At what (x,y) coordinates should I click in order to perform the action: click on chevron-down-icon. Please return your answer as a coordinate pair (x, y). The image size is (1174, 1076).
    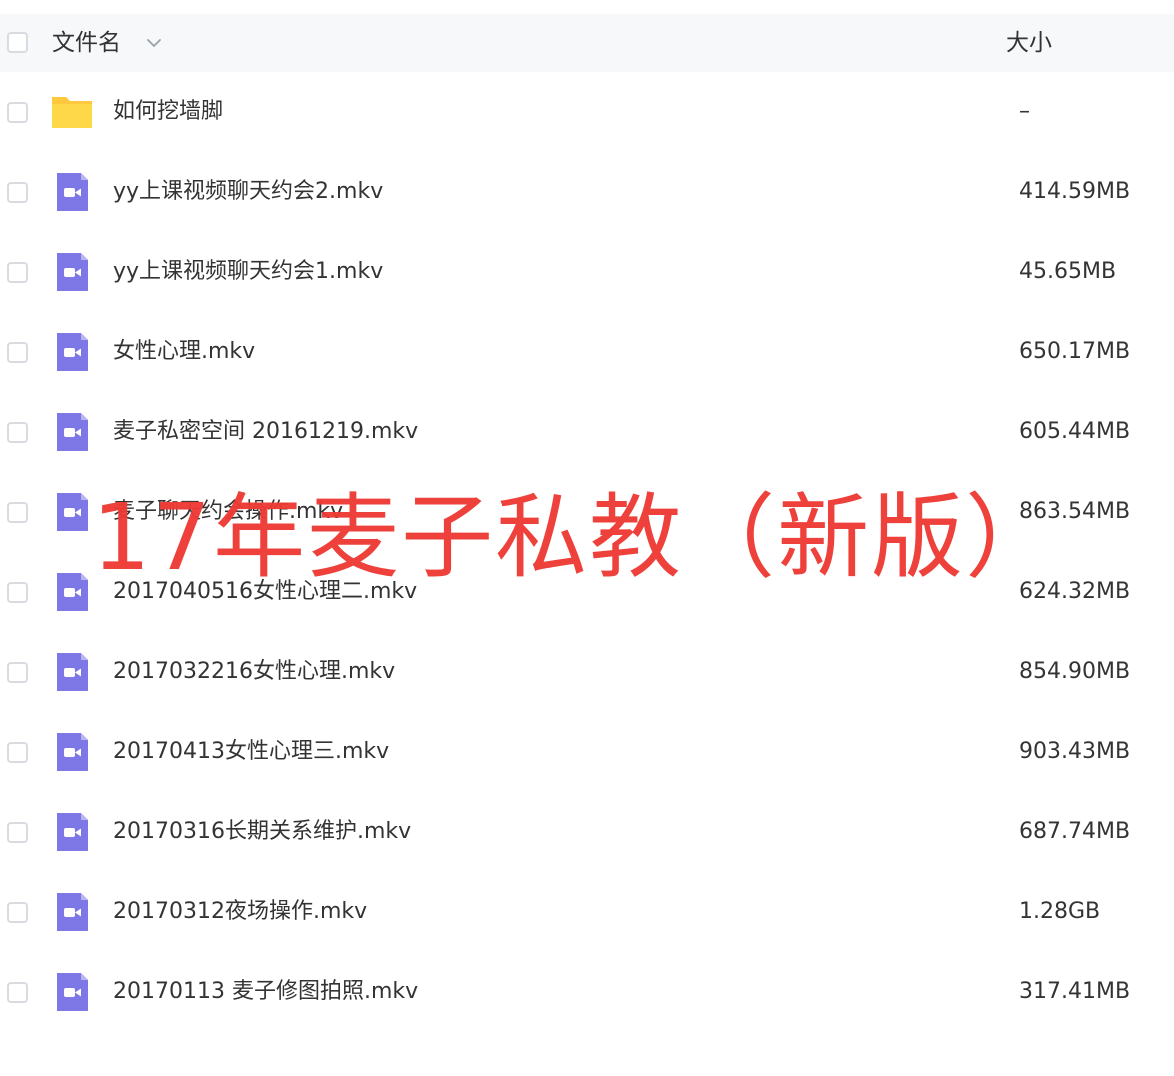
    Looking at the image, I should click on (154, 43).